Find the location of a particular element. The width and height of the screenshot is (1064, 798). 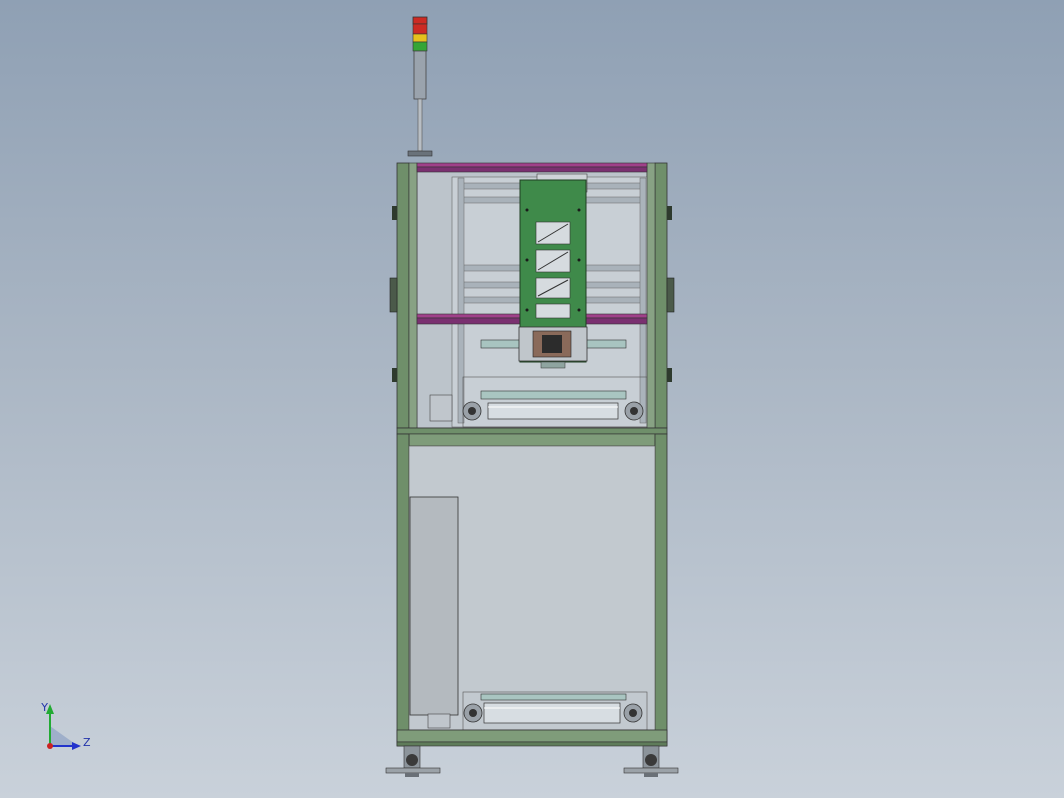

top-accent-rail-lower is located at coordinates (532, 169).